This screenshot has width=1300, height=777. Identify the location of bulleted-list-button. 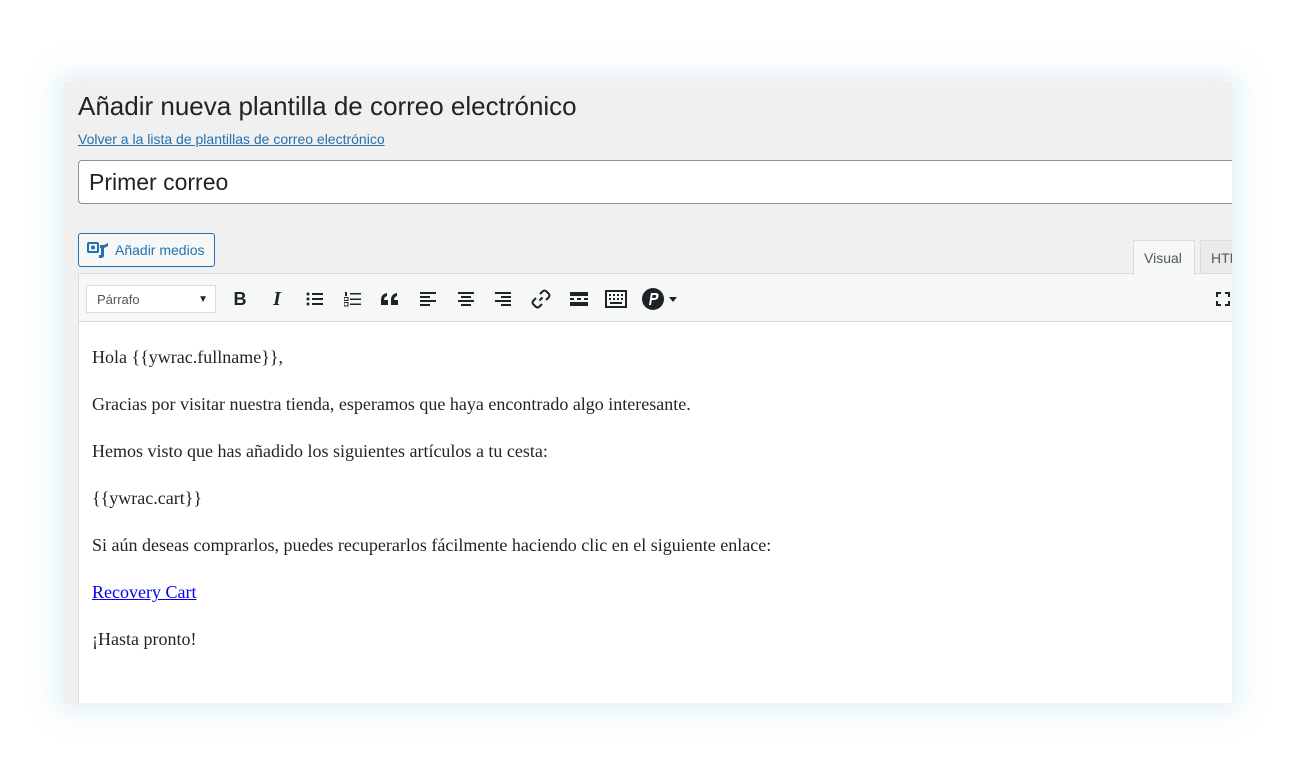
(315, 299).